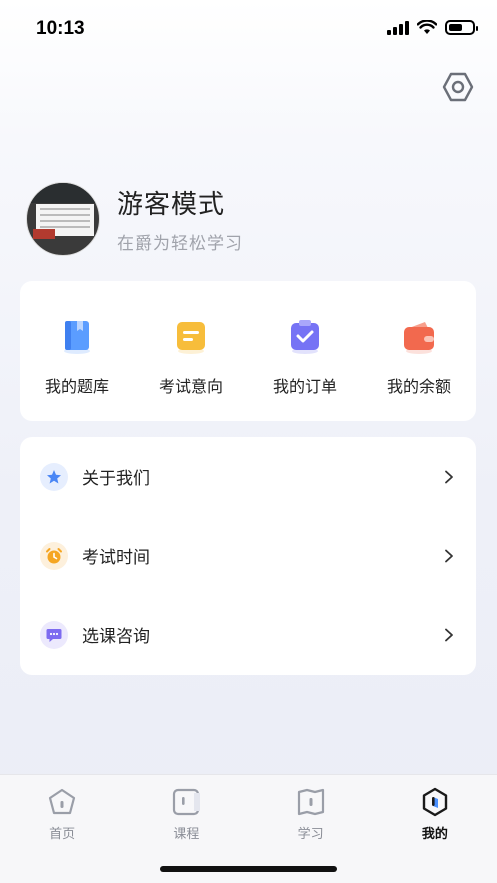 This screenshot has width=497, height=883. What do you see at coordinates (248, 30) in the screenshot?
I see `status-bar: 10:13` at bounding box center [248, 30].